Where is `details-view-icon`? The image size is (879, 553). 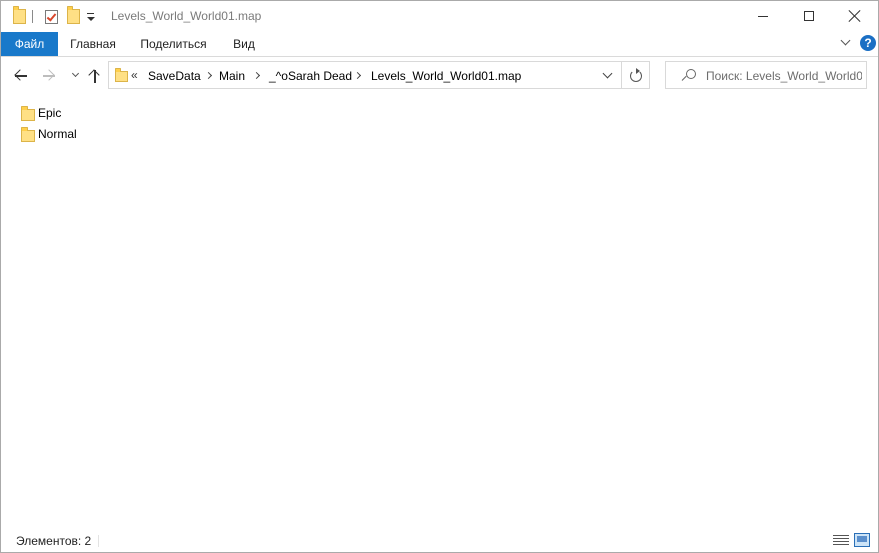 details-view-icon is located at coordinates (841, 540).